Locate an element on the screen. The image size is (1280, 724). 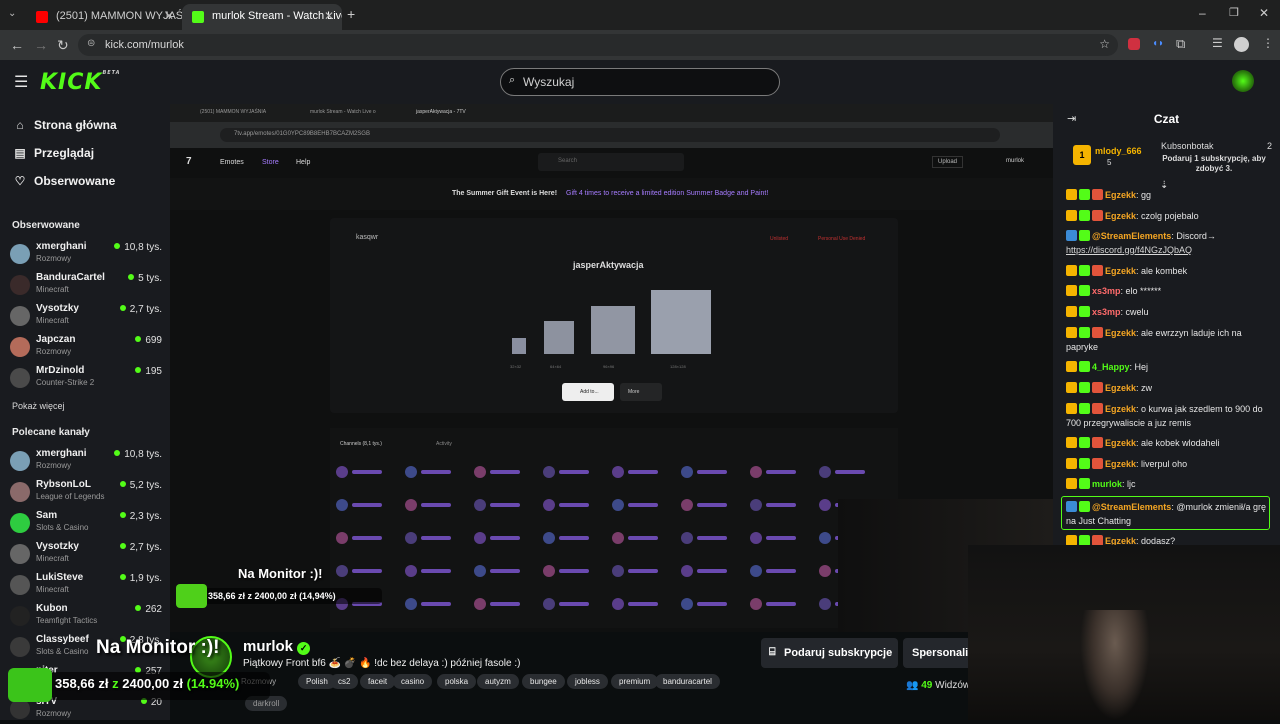
channel-item: LukiSteve Minecraft 1,9 tys. is located at coordinates (86, 586).